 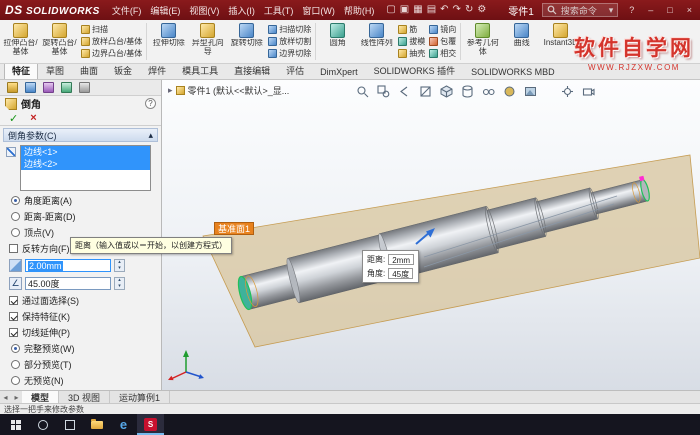 I want to click on section-view-icon, so click(x=425, y=91).